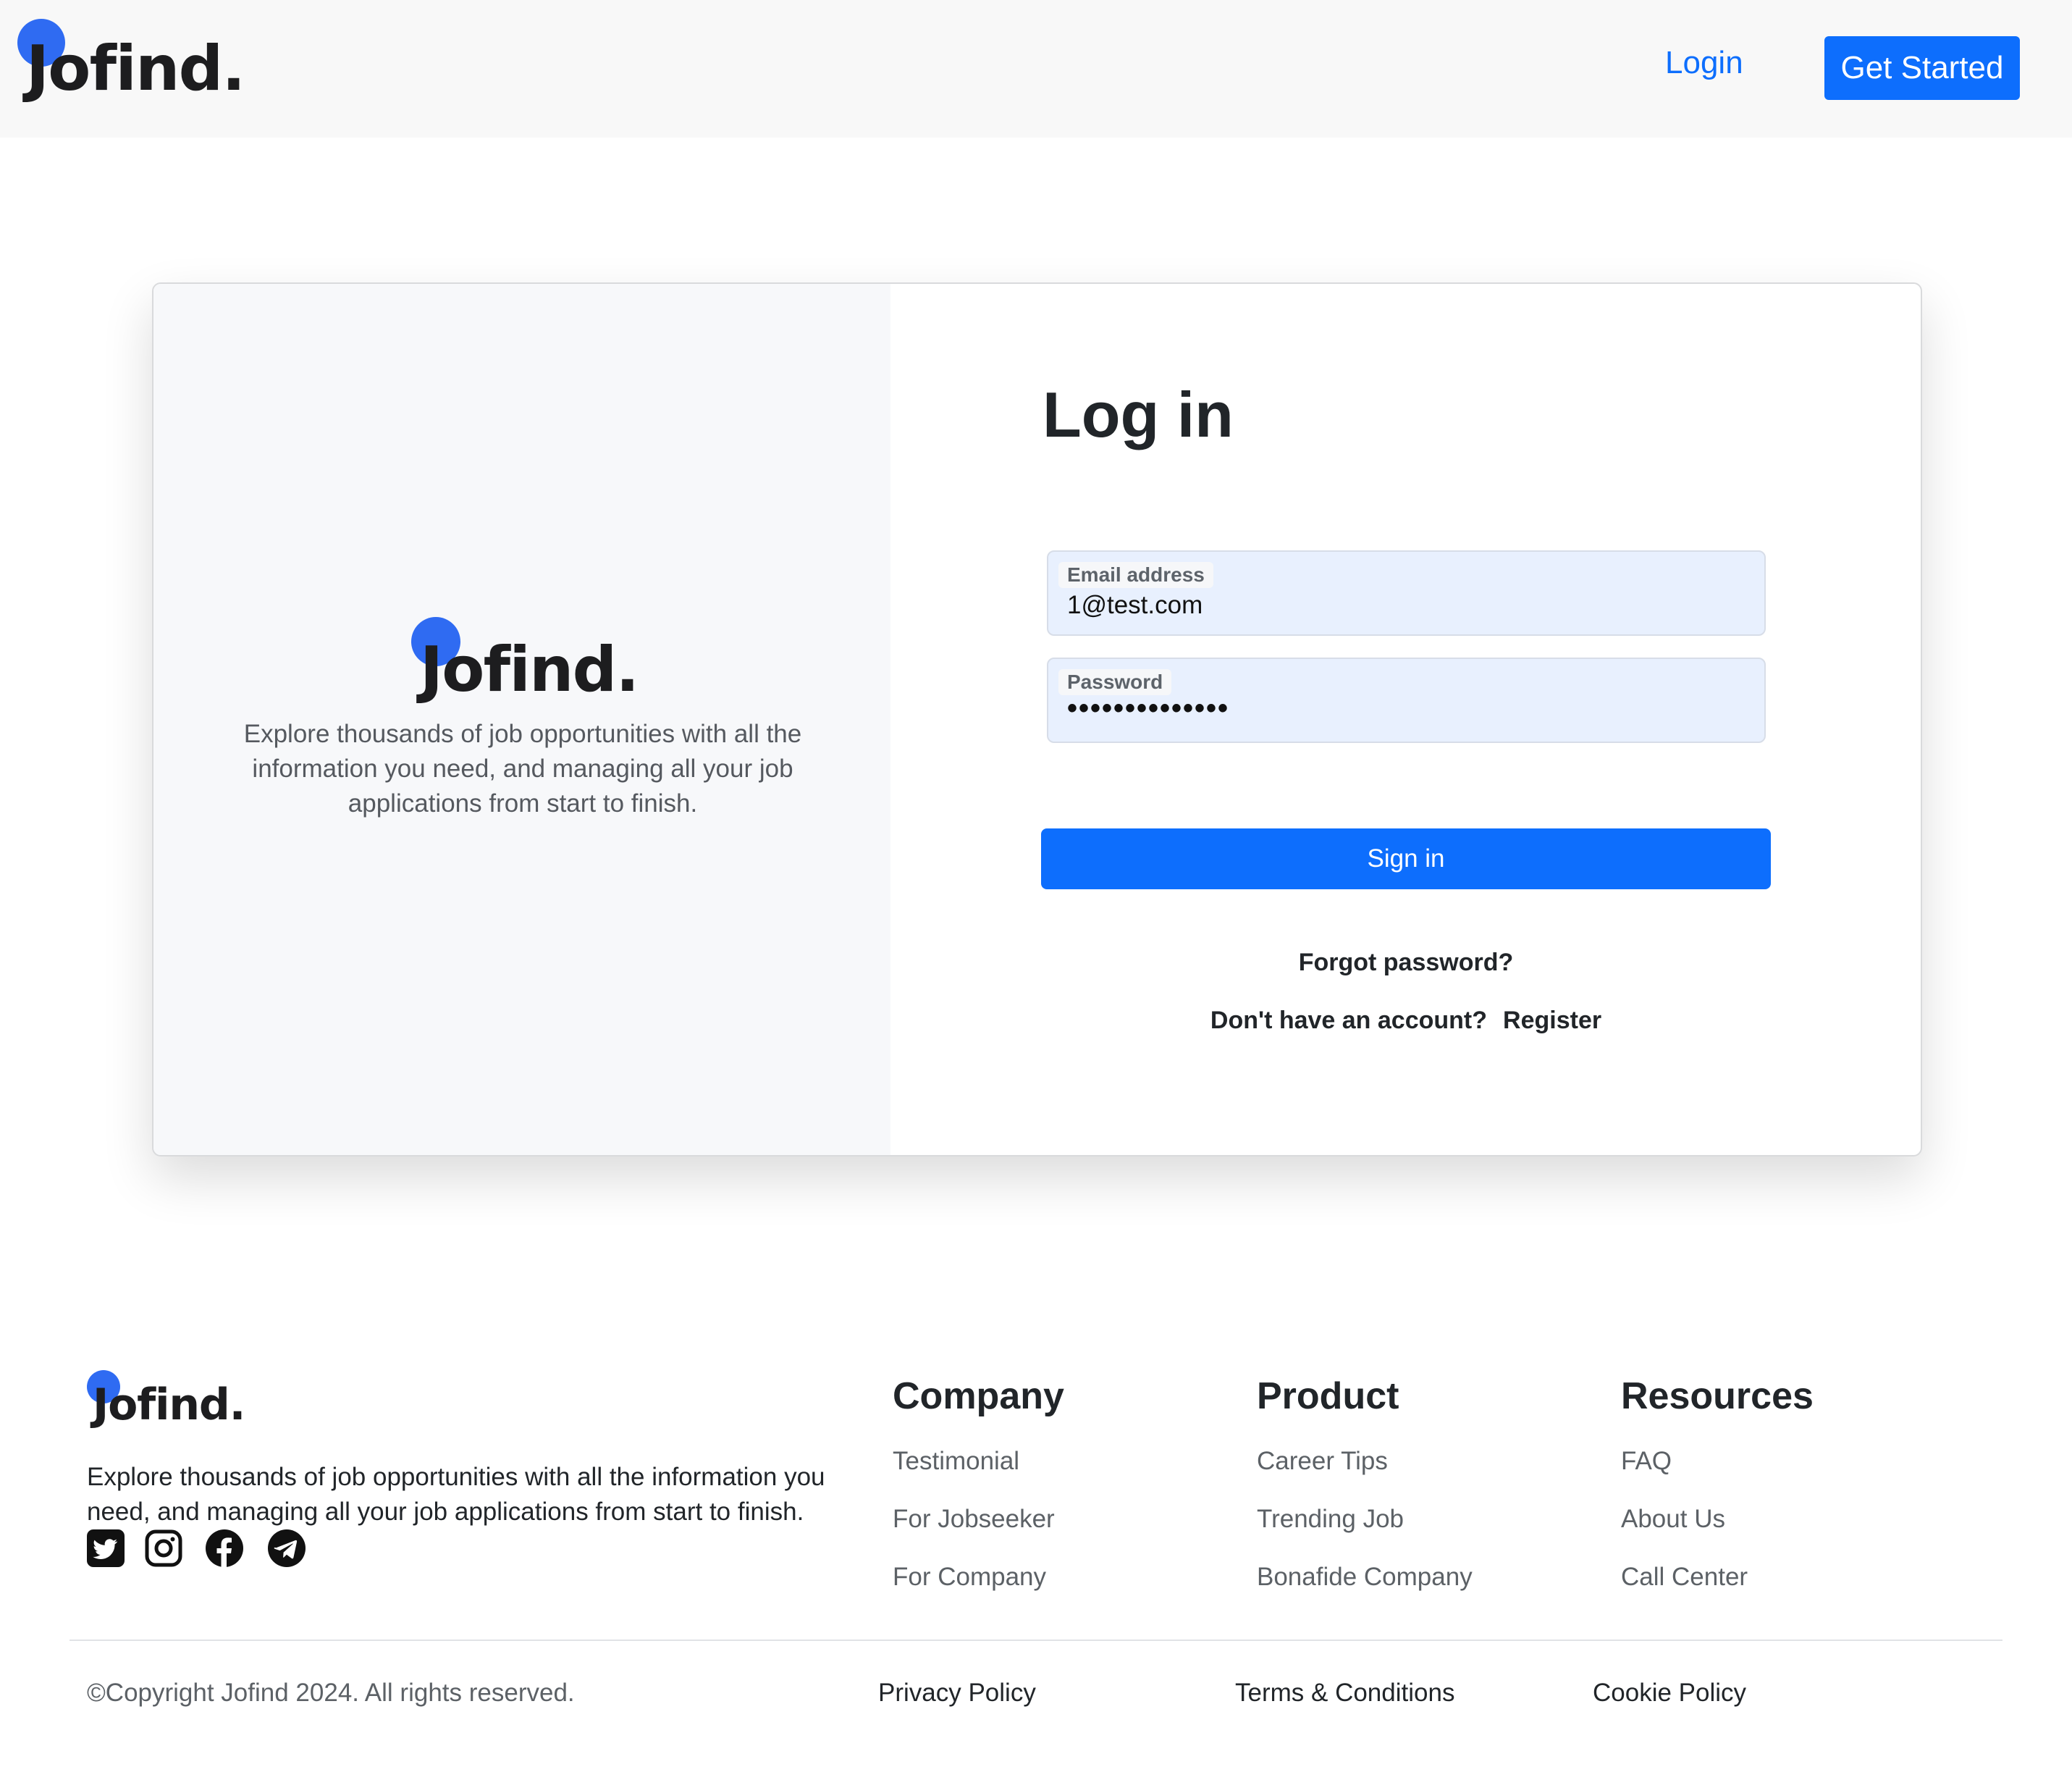 This screenshot has width=2072, height=1780. I want to click on get-started-button: Get Started, so click(1922, 68).